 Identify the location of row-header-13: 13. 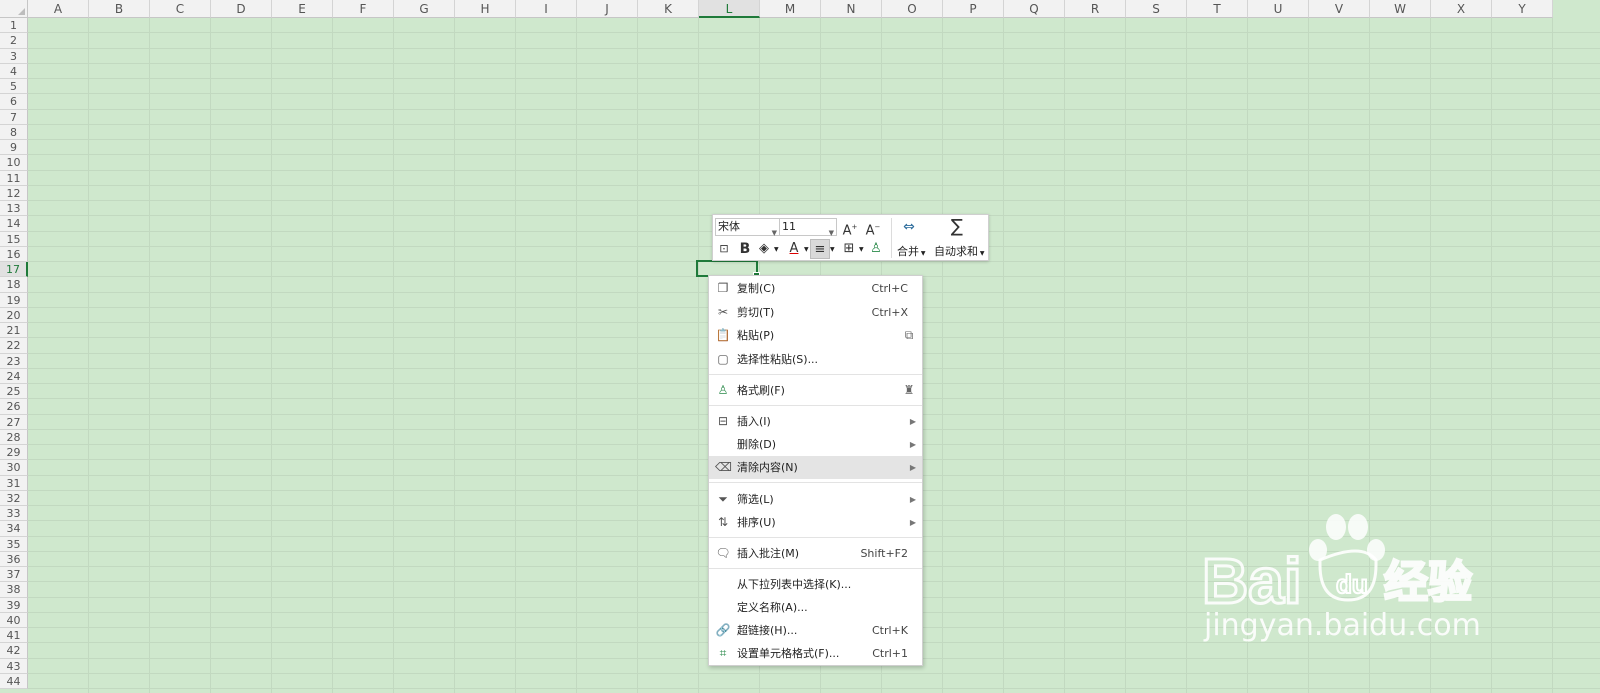
(14, 209).